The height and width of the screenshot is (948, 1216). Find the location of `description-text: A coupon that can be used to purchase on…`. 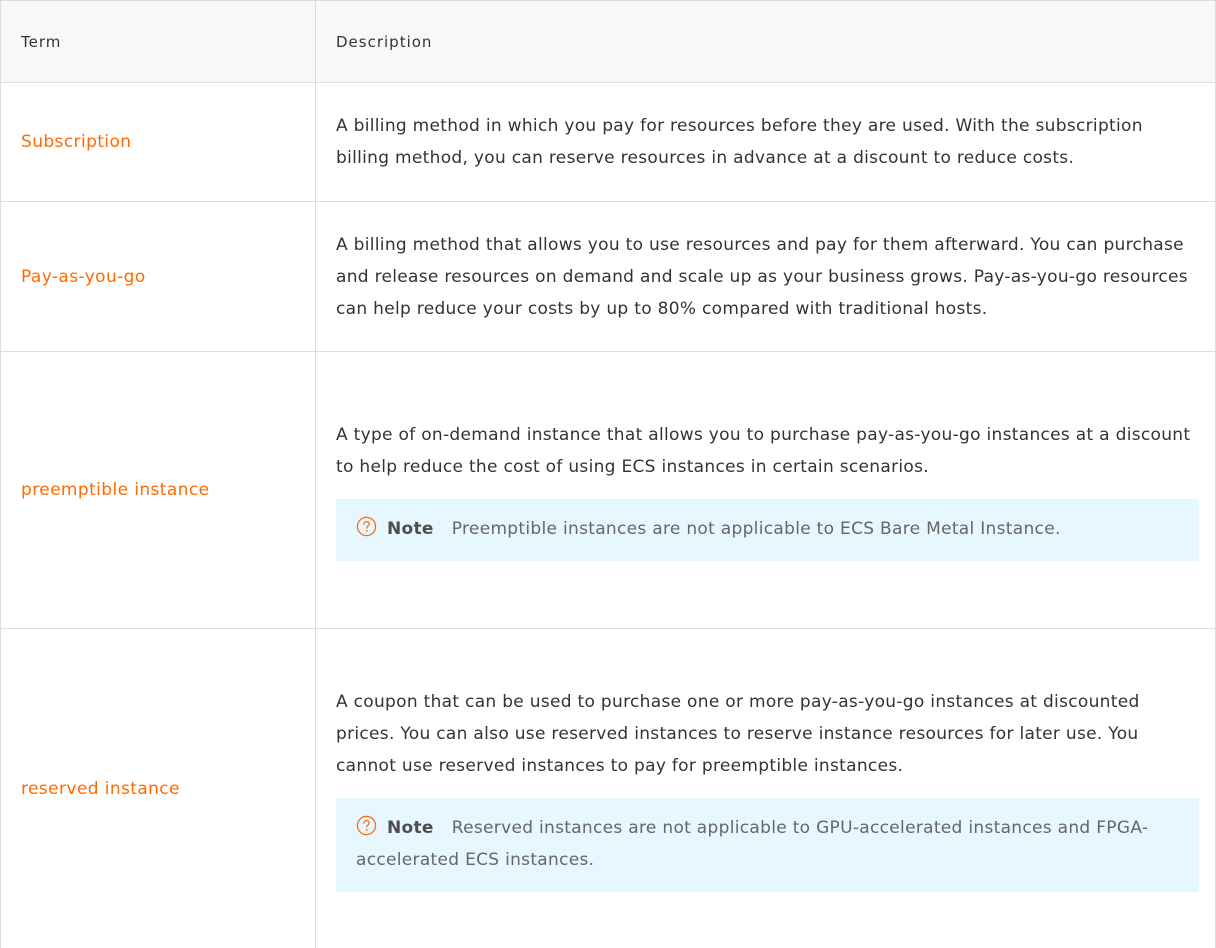

description-text: A coupon that can be used to purchase on… is located at coordinates (767, 734).